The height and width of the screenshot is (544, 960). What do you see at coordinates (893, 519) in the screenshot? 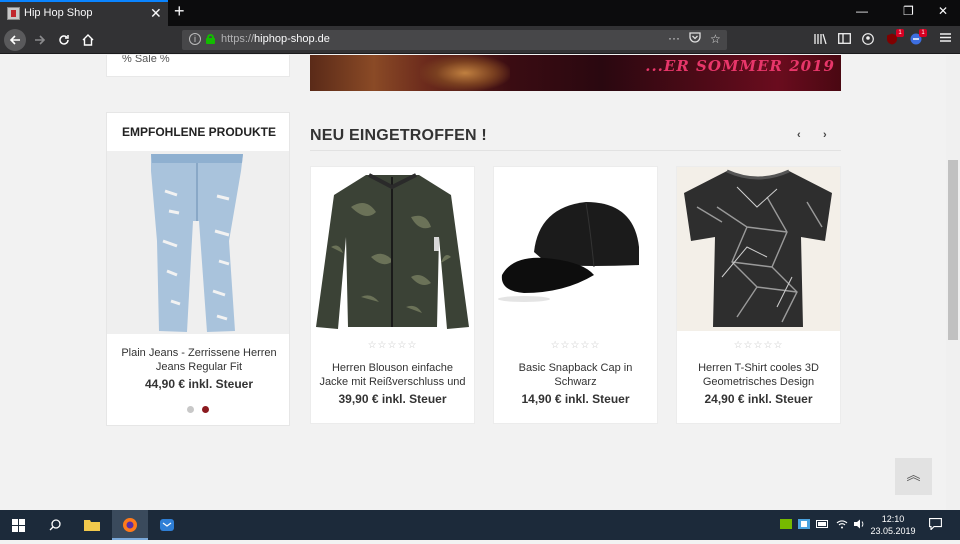
I see `clock-time: 12:10` at bounding box center [893, 519].